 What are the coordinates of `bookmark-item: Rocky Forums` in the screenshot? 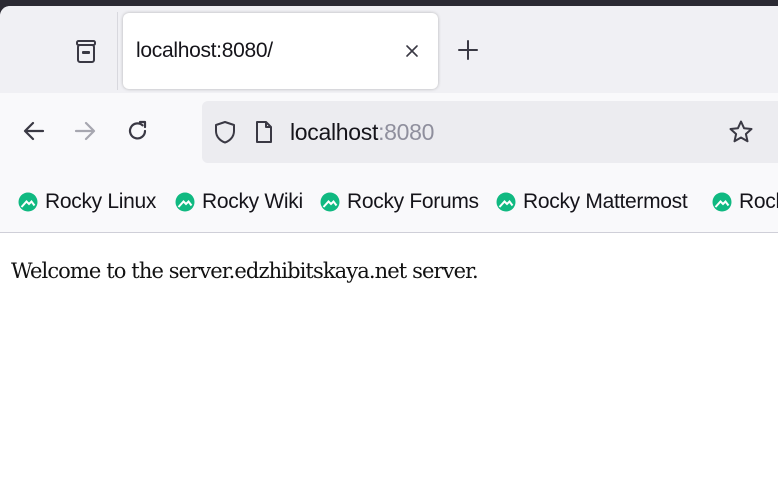 It's located at (399, 202).